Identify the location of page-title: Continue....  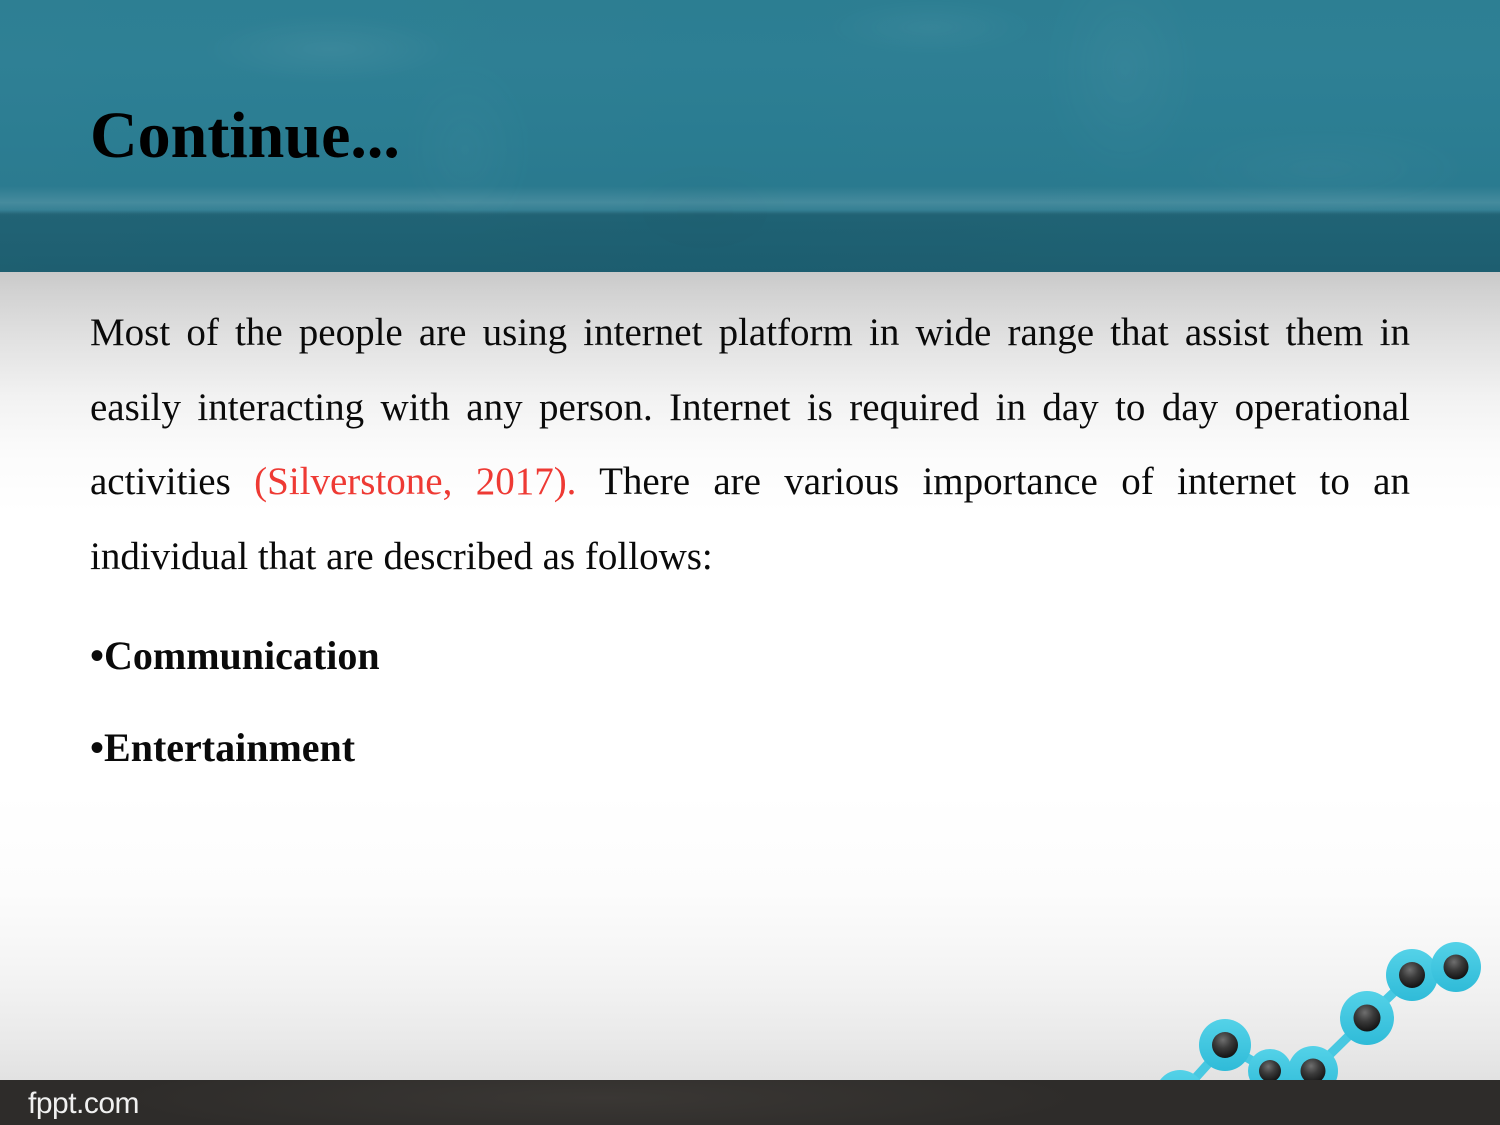
(245, 135).